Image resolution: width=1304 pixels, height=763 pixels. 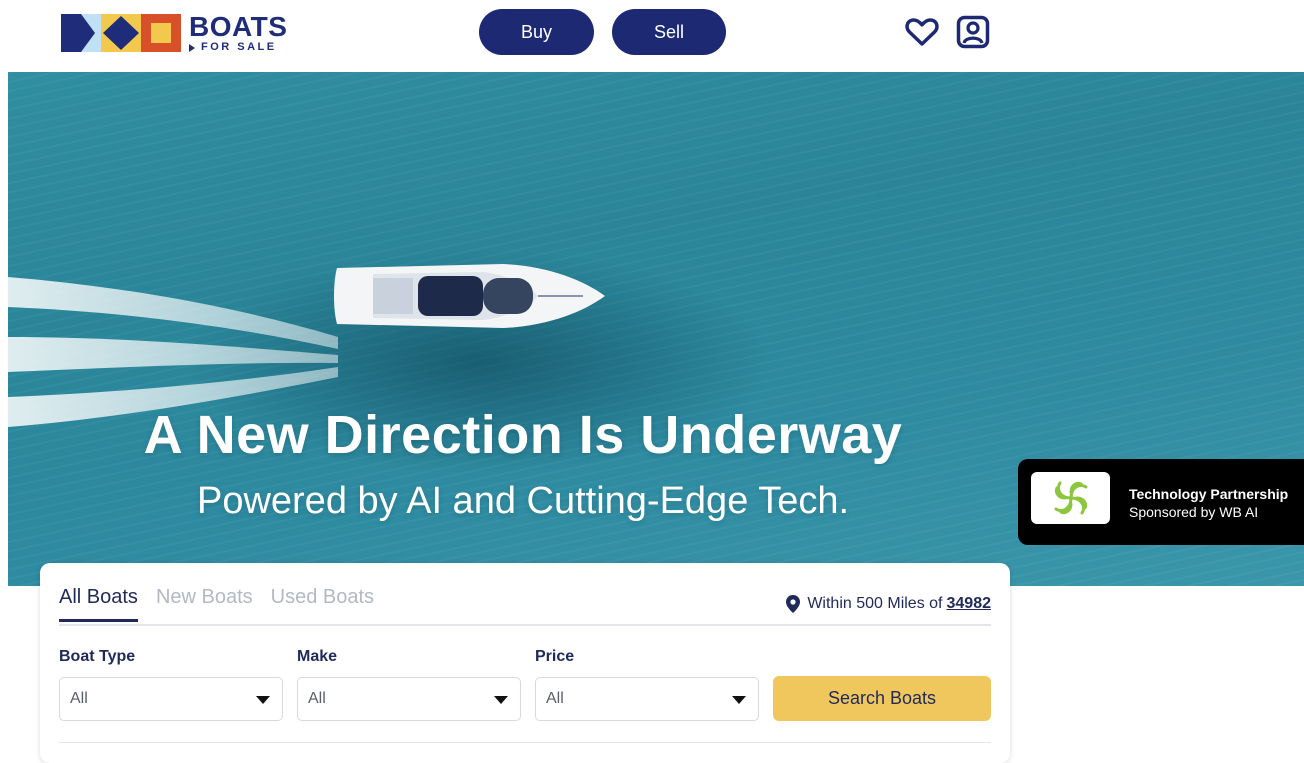 I want to click on logo-sub-text: FOR SALE, so click(x=238, y=47).